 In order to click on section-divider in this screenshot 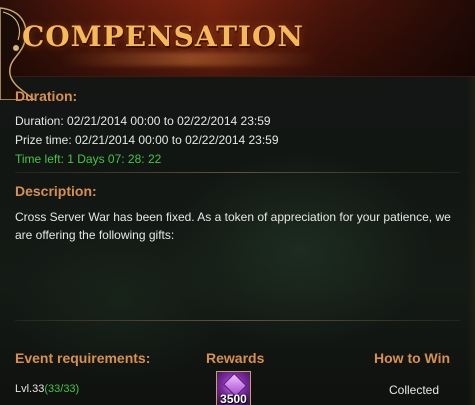, I will do `click(237, 172)`.